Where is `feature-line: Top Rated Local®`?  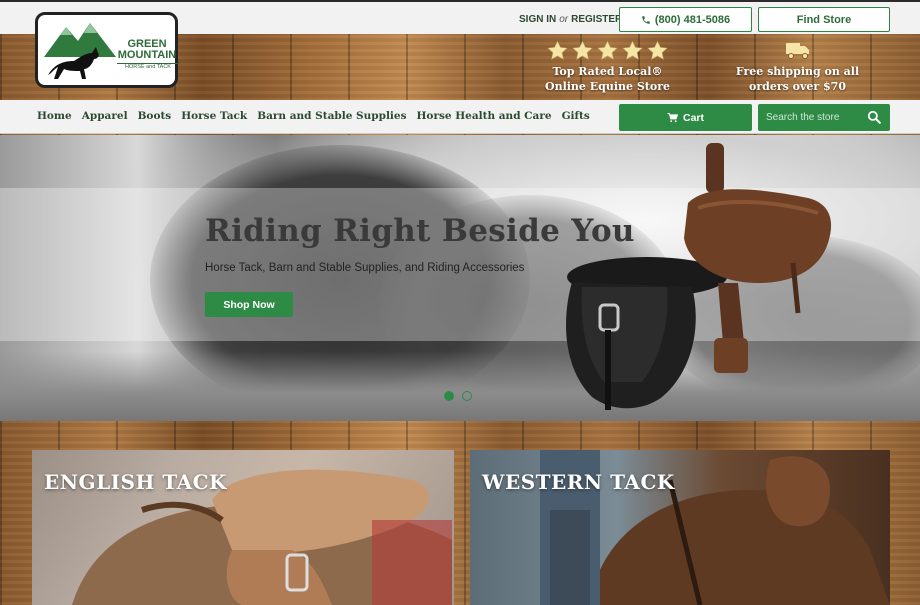 feature-line: Top Rated Local® is located at coordinates (607, 71).